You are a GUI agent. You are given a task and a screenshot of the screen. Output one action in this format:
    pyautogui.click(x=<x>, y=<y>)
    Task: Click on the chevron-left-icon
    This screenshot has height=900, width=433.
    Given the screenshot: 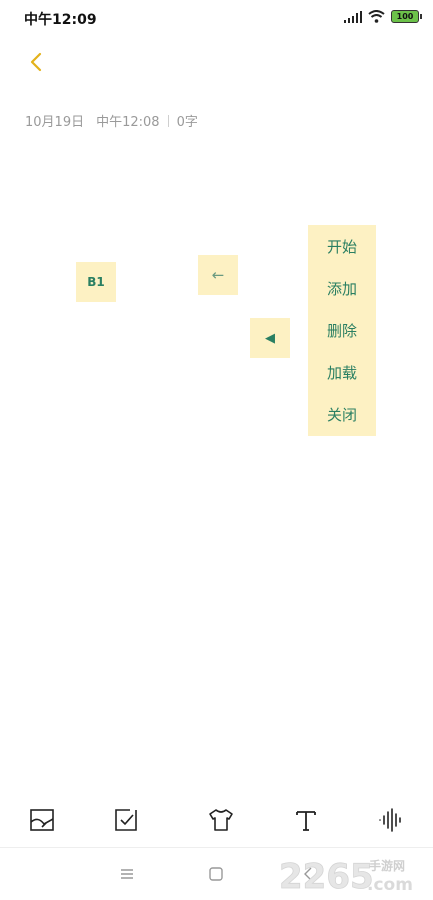 What is the action you would take?
    pyautogui.click(x=36, y=62)
    